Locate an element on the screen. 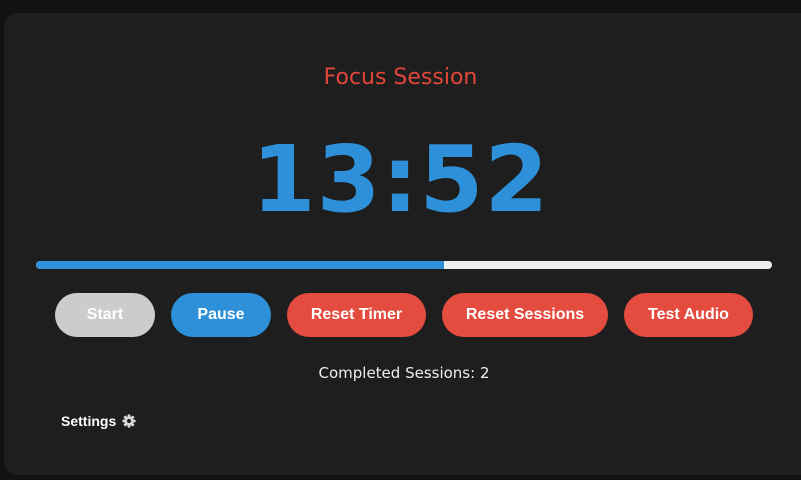  progress-bar-fill is located at coordinates (240, 265).